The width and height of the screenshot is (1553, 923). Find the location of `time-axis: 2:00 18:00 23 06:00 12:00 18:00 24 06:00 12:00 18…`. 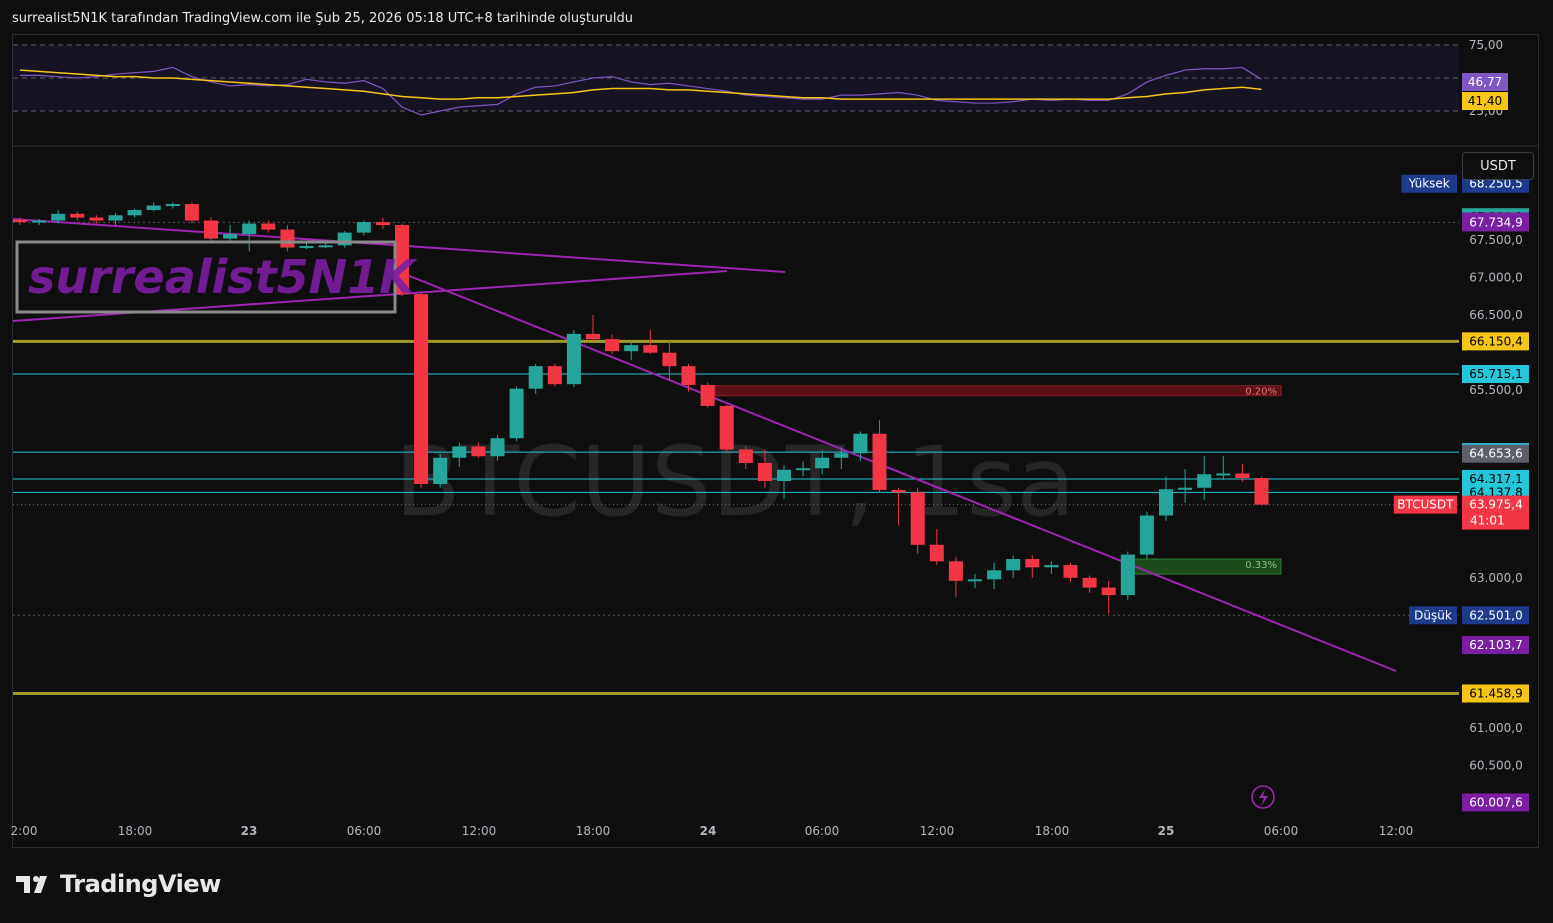

time-axis: 2:00 18:00 23 06:00 12:00 18:00 24 06:00 12:00 18… is located at coordinates (712, 831).